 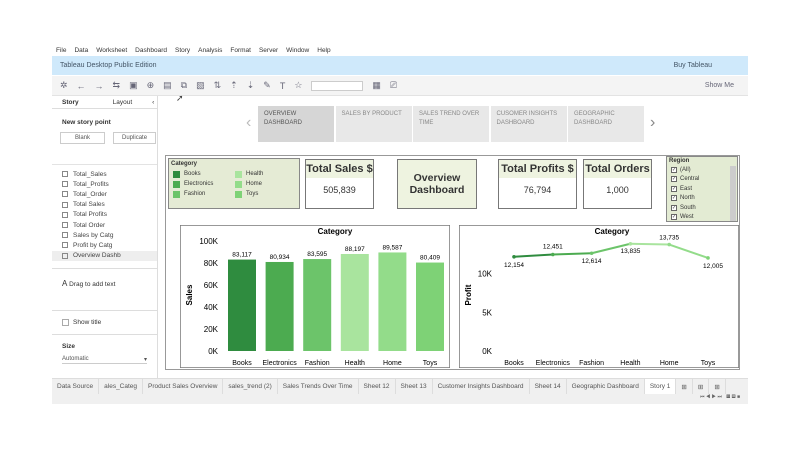 What do you see at coordinates (204, 184) in the screenshot?
I see `legend-item: Electronics` at bounding box center [204, 184].